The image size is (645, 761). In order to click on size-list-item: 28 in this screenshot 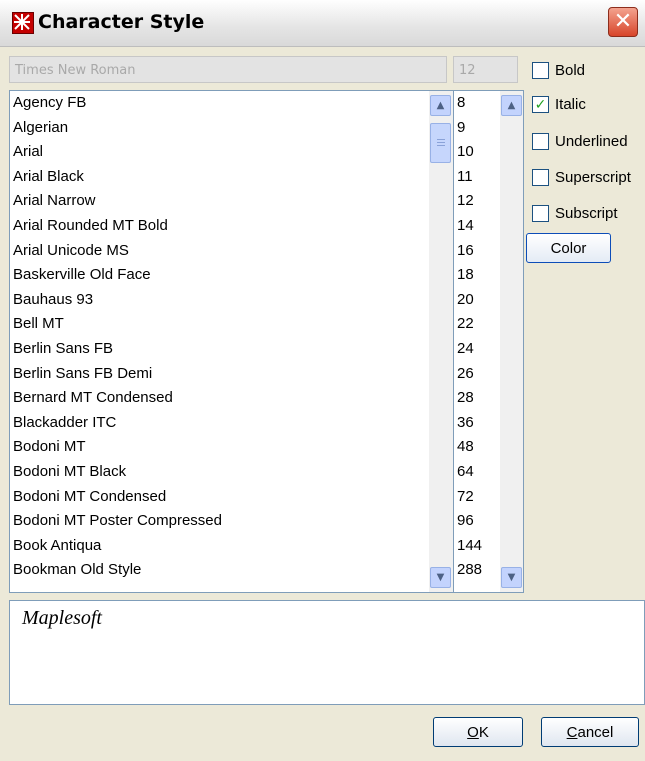, I will do `click(476, 398)`.